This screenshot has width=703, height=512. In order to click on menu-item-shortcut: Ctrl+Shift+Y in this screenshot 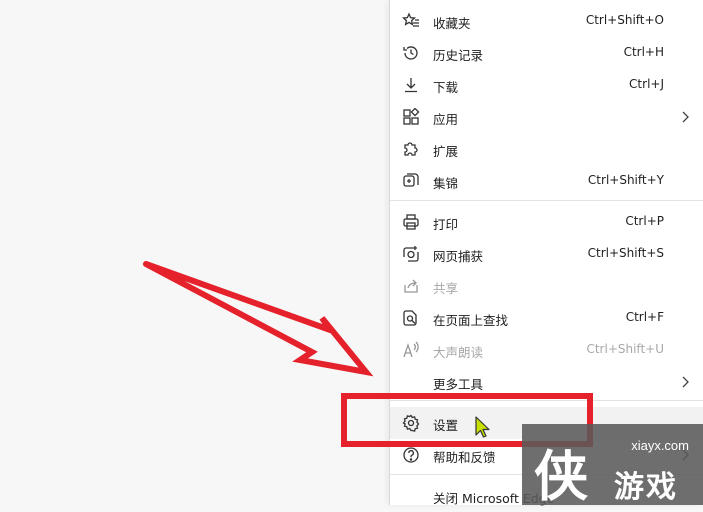, I will do `click(625, 180)`.